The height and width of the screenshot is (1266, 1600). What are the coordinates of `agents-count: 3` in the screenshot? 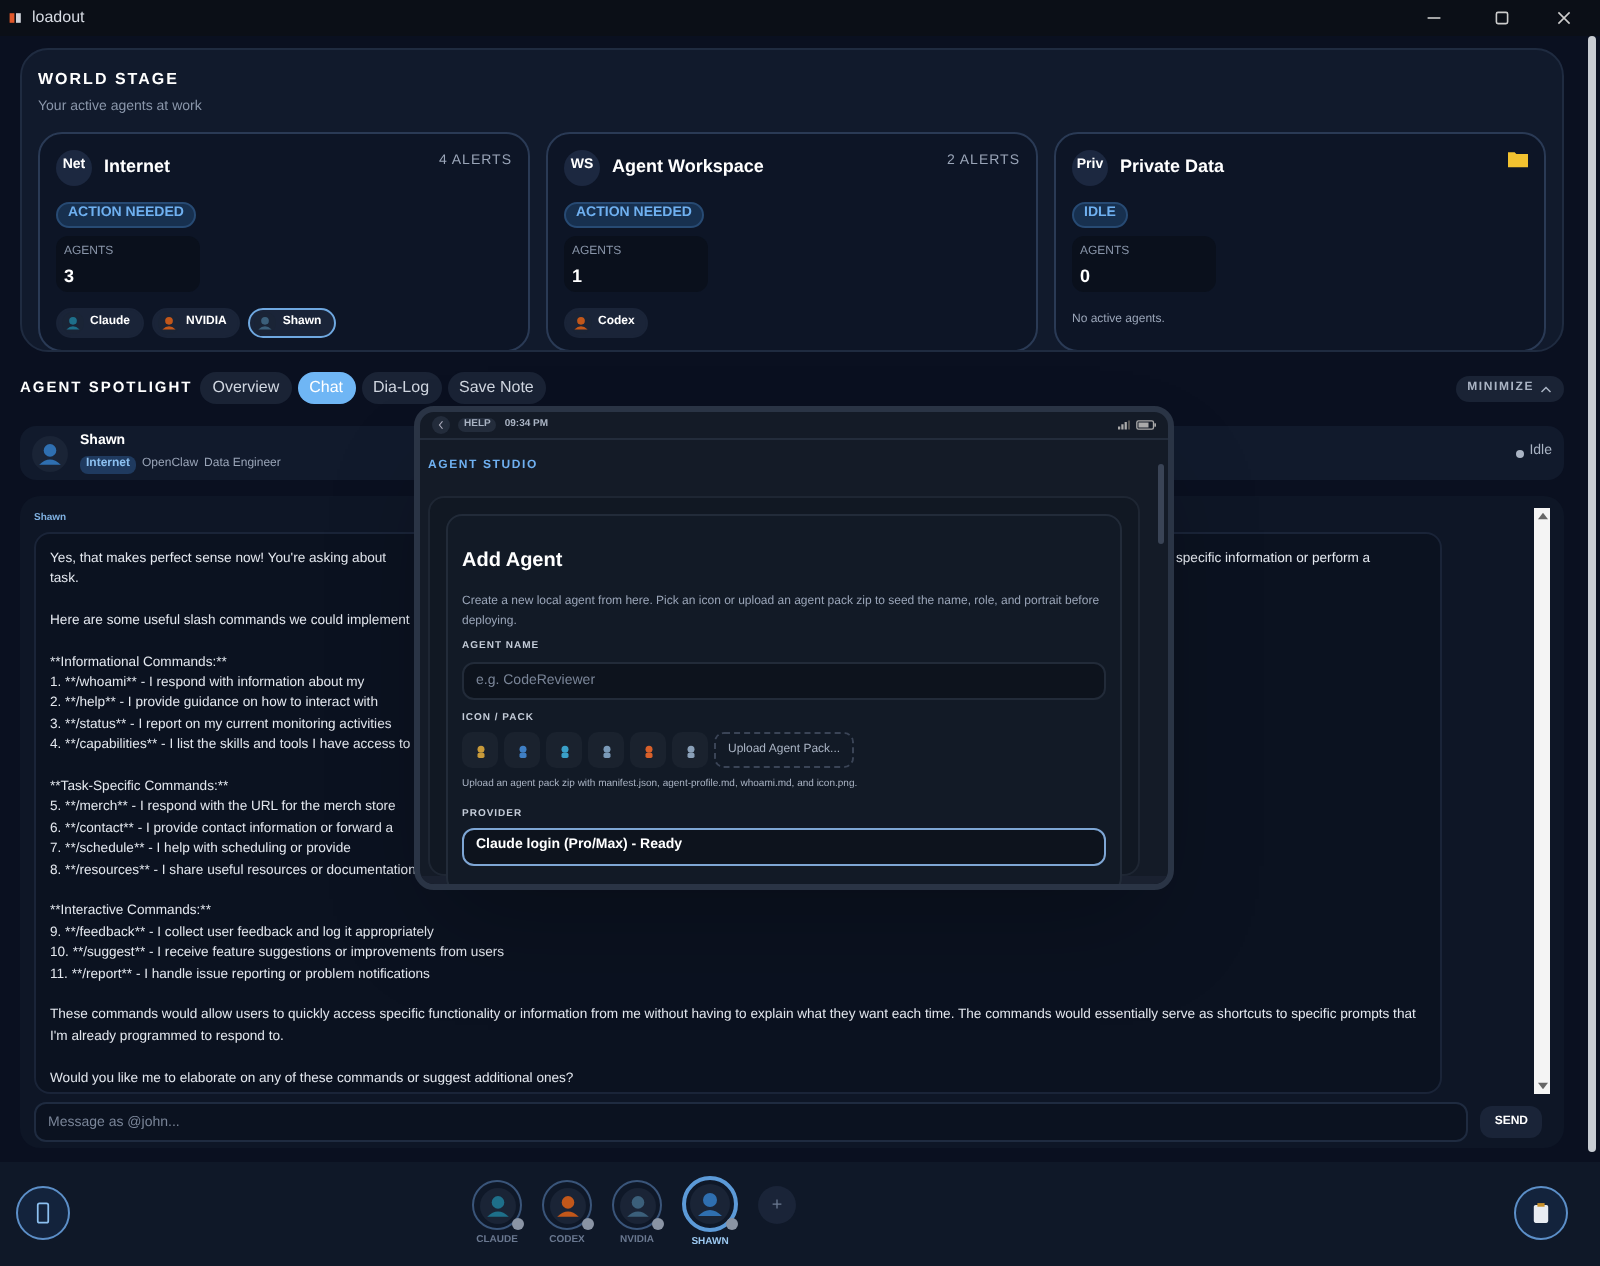 It's located at (70, 276).